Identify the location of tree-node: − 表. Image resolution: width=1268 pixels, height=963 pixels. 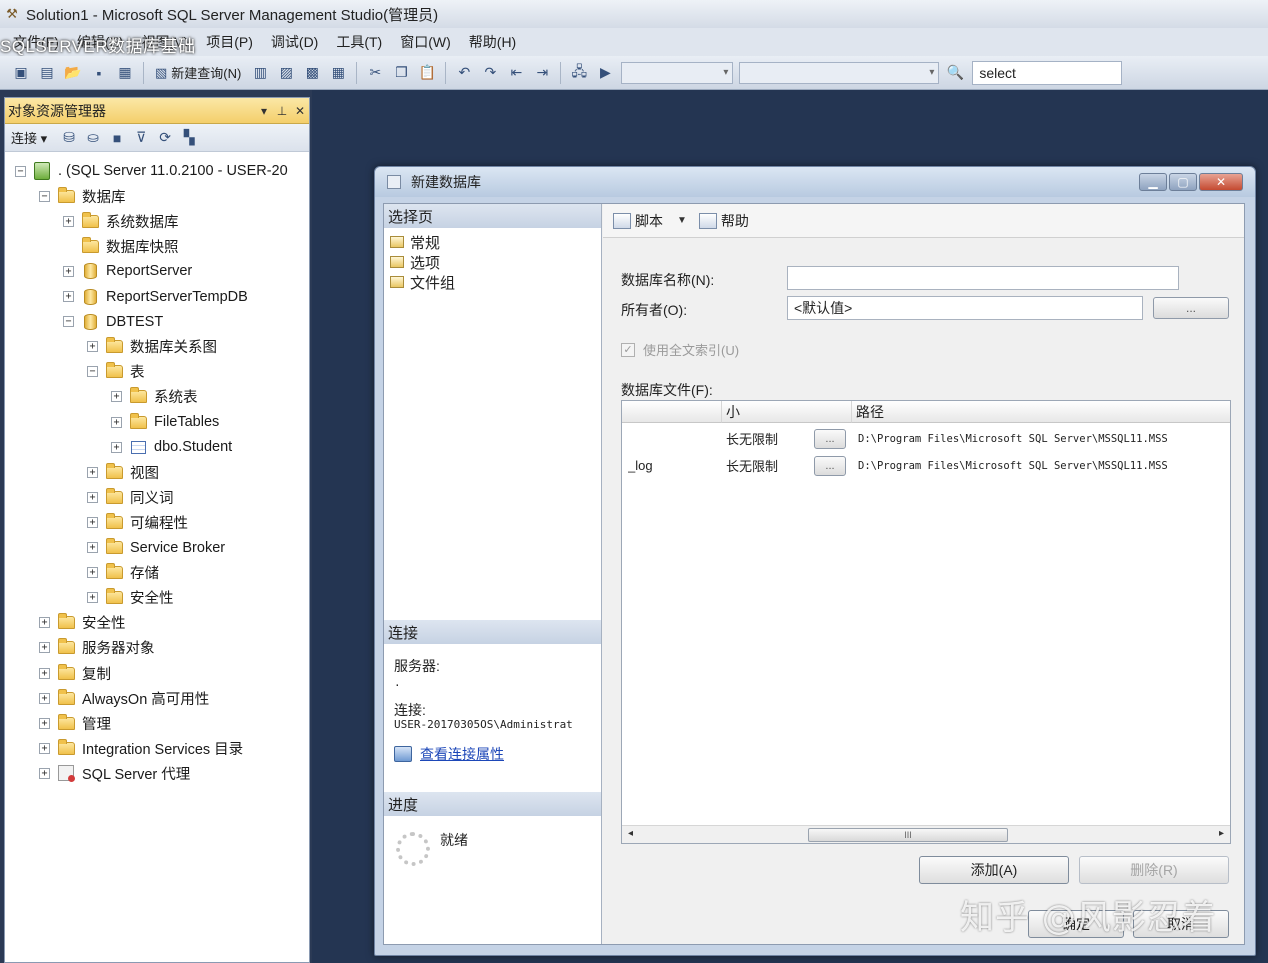
(116, 372).